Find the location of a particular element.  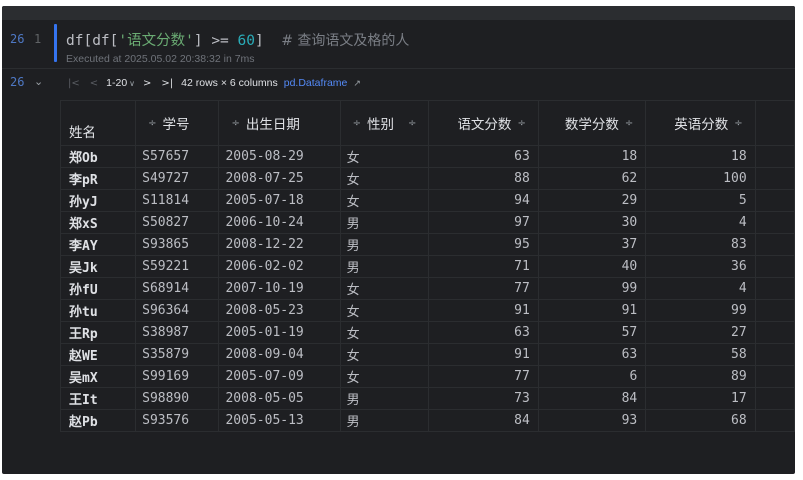

row-index-name: 郑xS is located at coordinates (98, 222).